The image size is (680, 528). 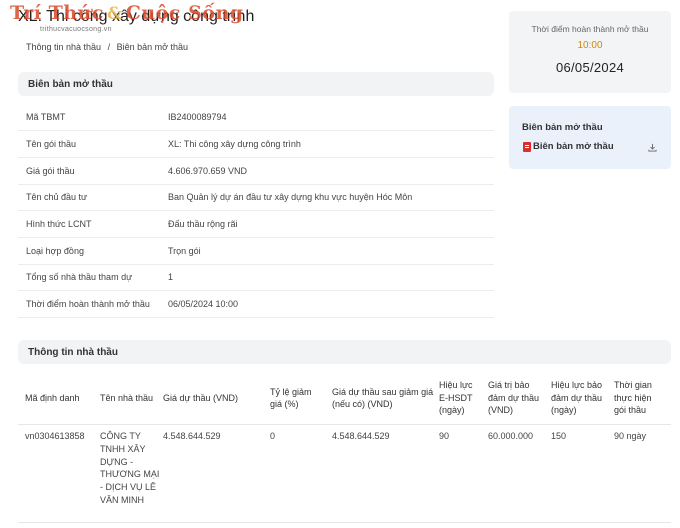 What do you see at coordinates (344, 352) in the screenshot?
I see `contractor-section-header: Thông tin nhà thầu` at bounding box center [344, 352].